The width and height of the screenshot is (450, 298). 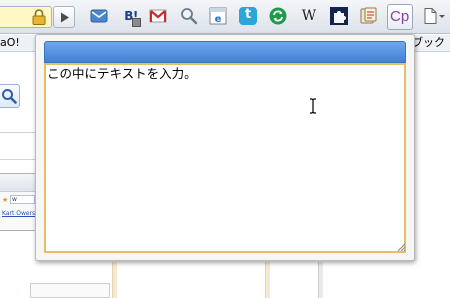 I want to click on ie-tab-icon: e, so click(x=218, y=16).